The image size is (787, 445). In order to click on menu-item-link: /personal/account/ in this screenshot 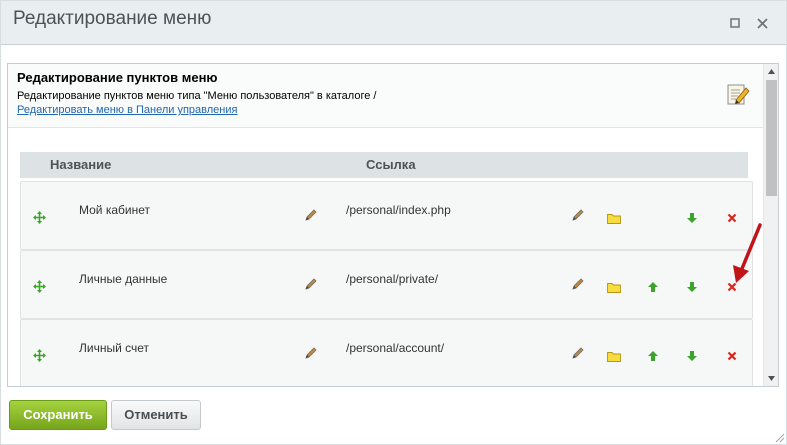, I will do `click(395, 348)`.